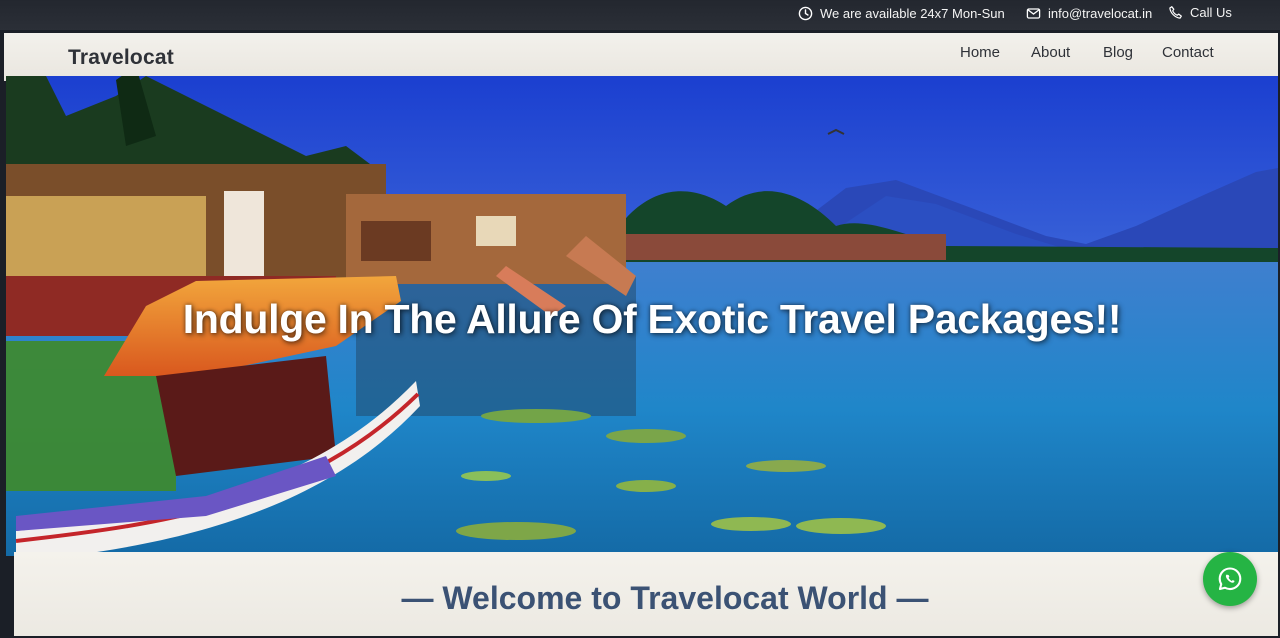 Image resolution: width=1280 pixels, height=638 pixels. I want to click on nav-home: Home, so click(980, 52).